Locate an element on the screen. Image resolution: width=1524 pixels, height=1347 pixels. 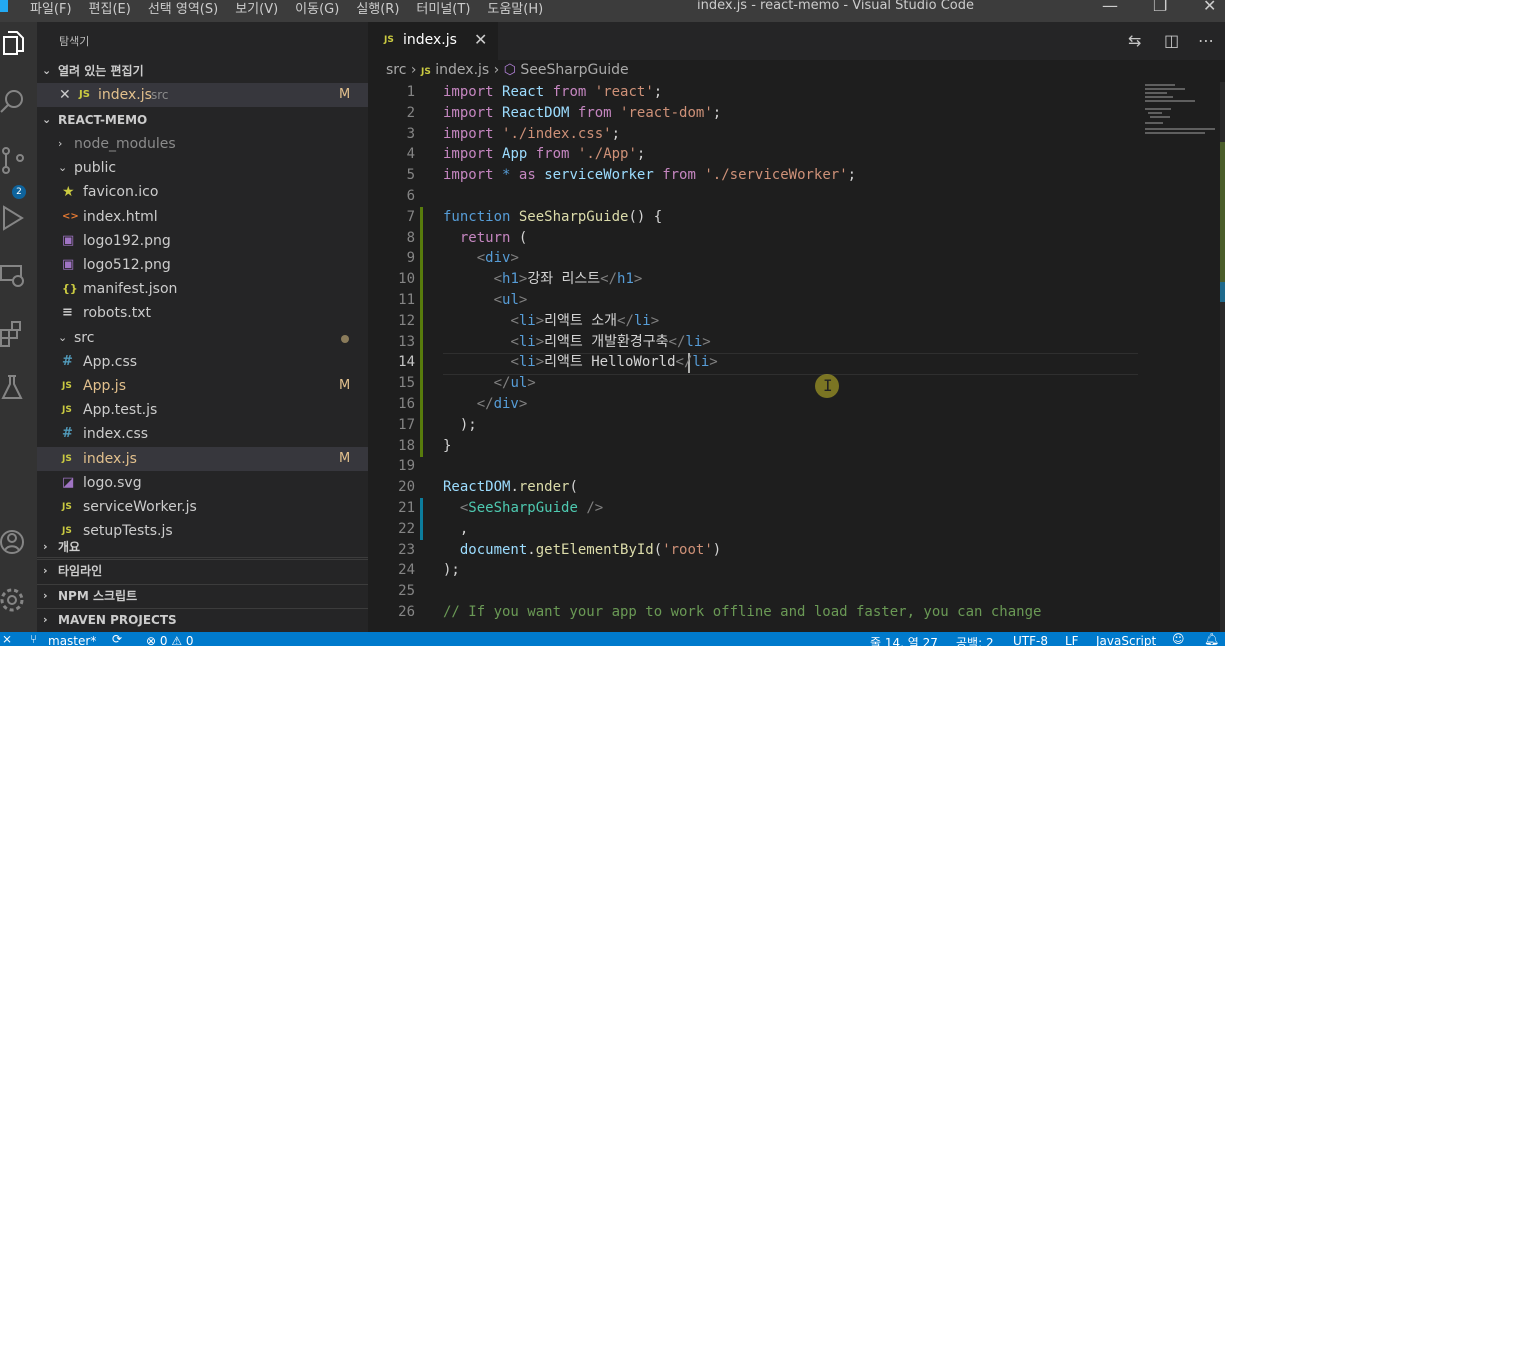
section-label: MAVEN PROJECTS is located at coordinates (117, 619).